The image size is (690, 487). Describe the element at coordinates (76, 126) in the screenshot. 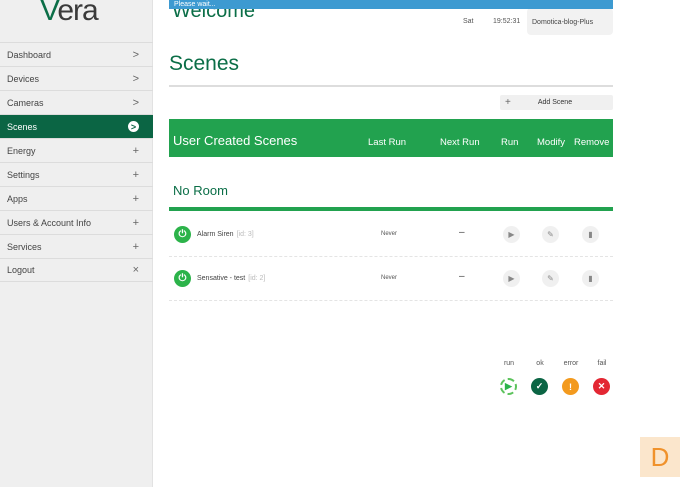

I see `sidebar-item-scenes: Scenes >` at that location.